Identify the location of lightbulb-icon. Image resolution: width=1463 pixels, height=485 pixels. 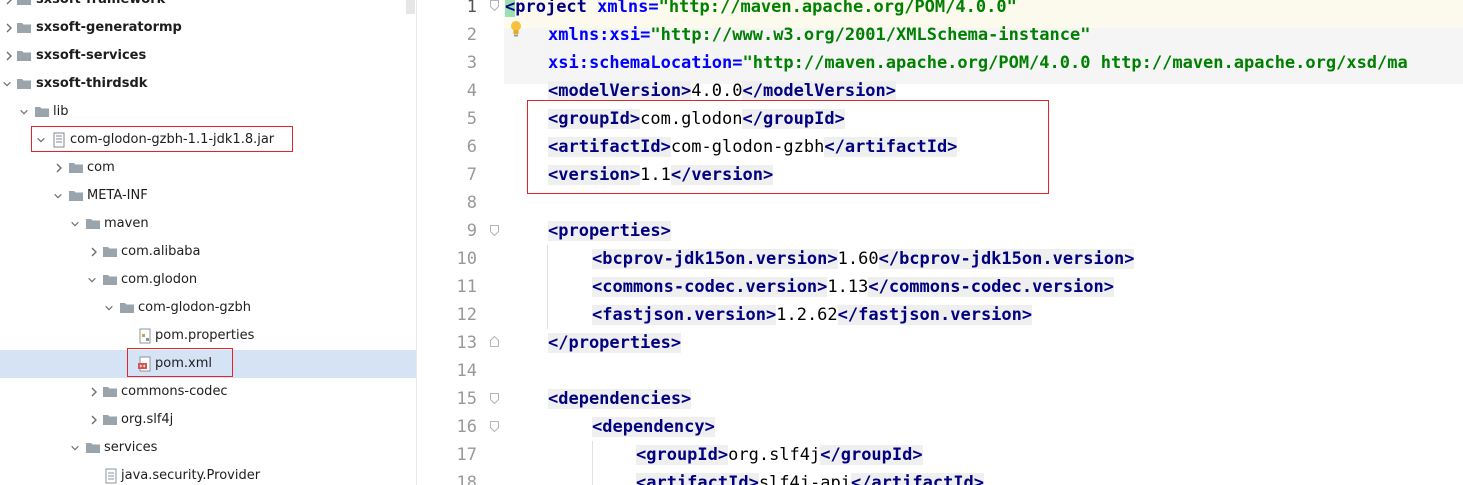
(516, 29).